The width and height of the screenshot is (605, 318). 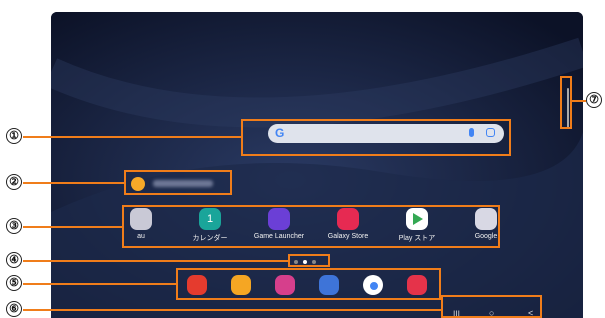 I want to click on highlight-search-bar, so click(x=376, y=137).